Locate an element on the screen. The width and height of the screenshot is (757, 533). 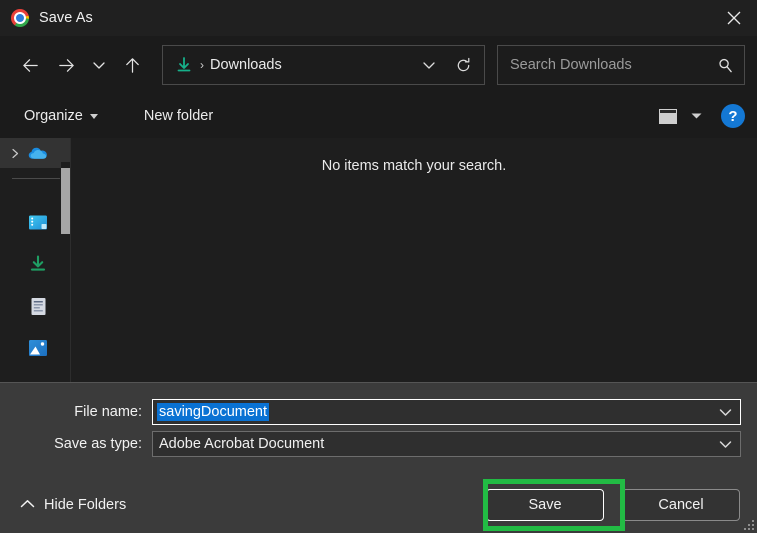
navigation-toolbar: › Downloads is located at coordinates (378, 65).